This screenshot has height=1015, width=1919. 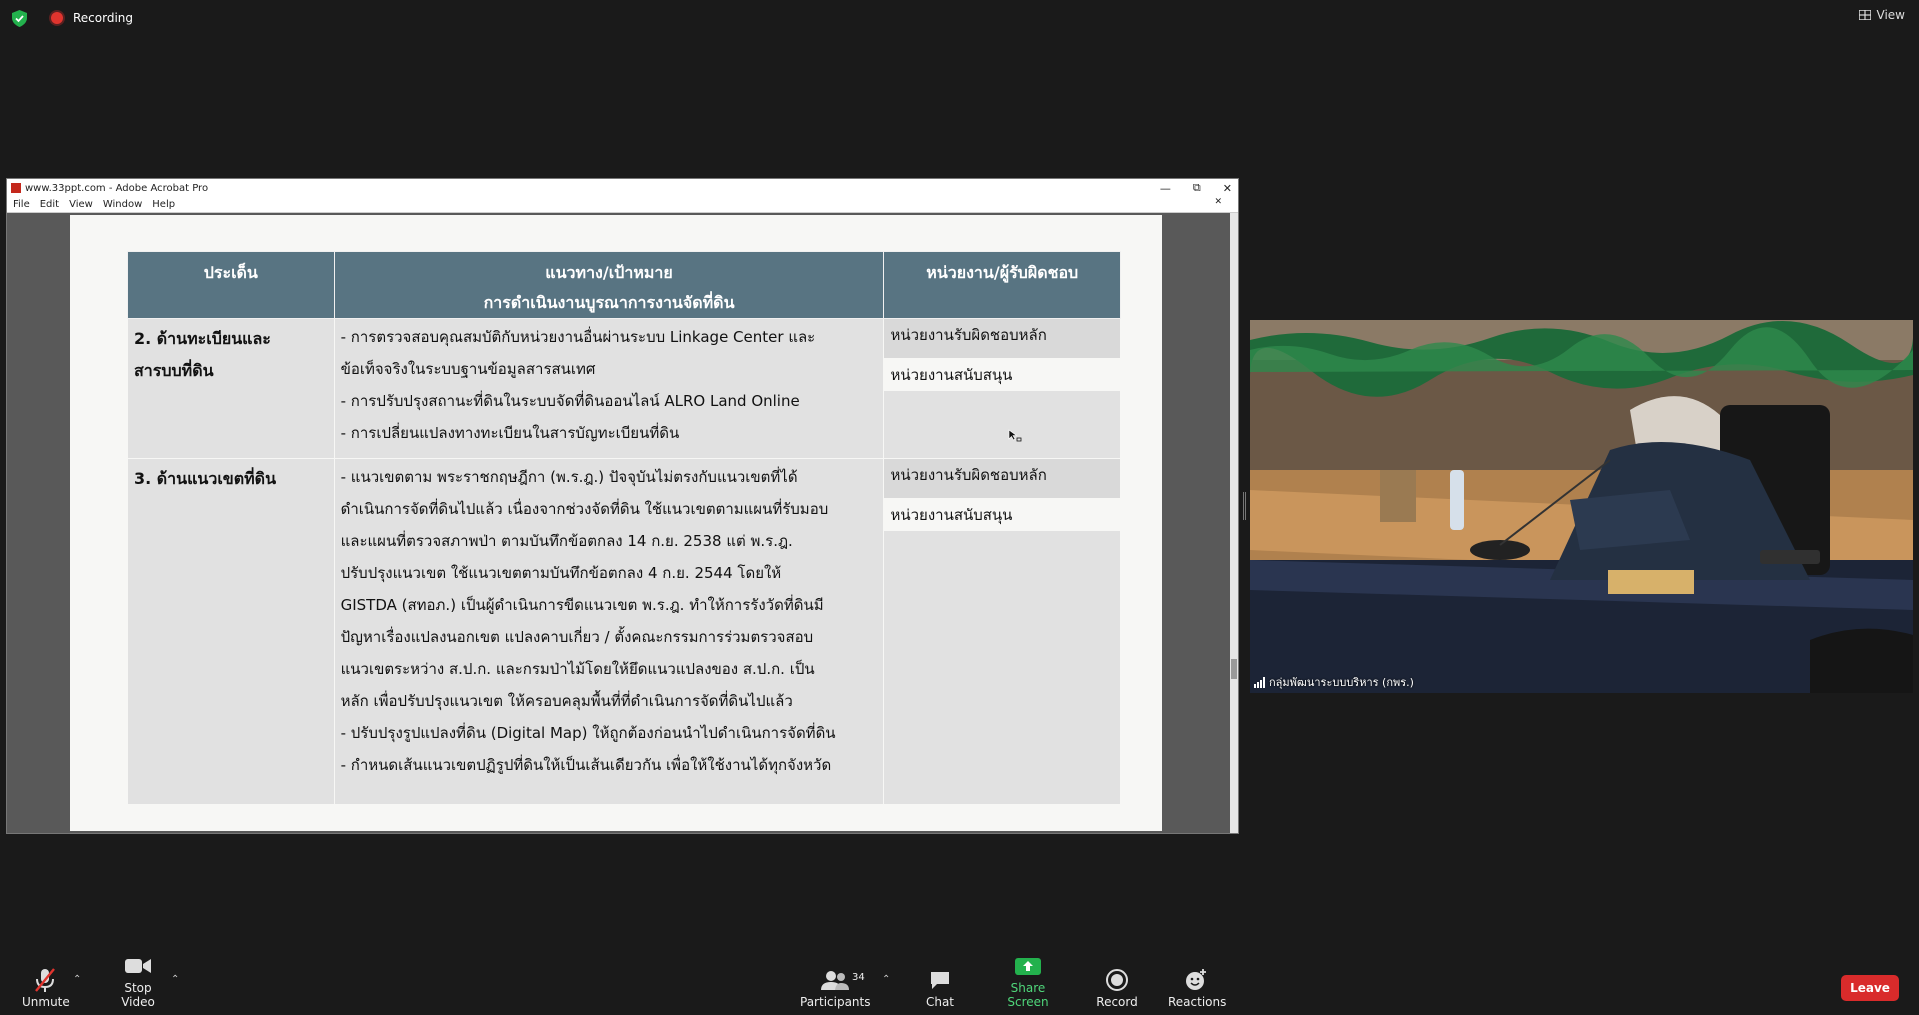 What do you see at coordinates (1341, 682) in the screenshot?
I see `participant-name: กลุ่มพัฒนาระบบบริหาร (กพร.)` at bounding box center [1341, 682].